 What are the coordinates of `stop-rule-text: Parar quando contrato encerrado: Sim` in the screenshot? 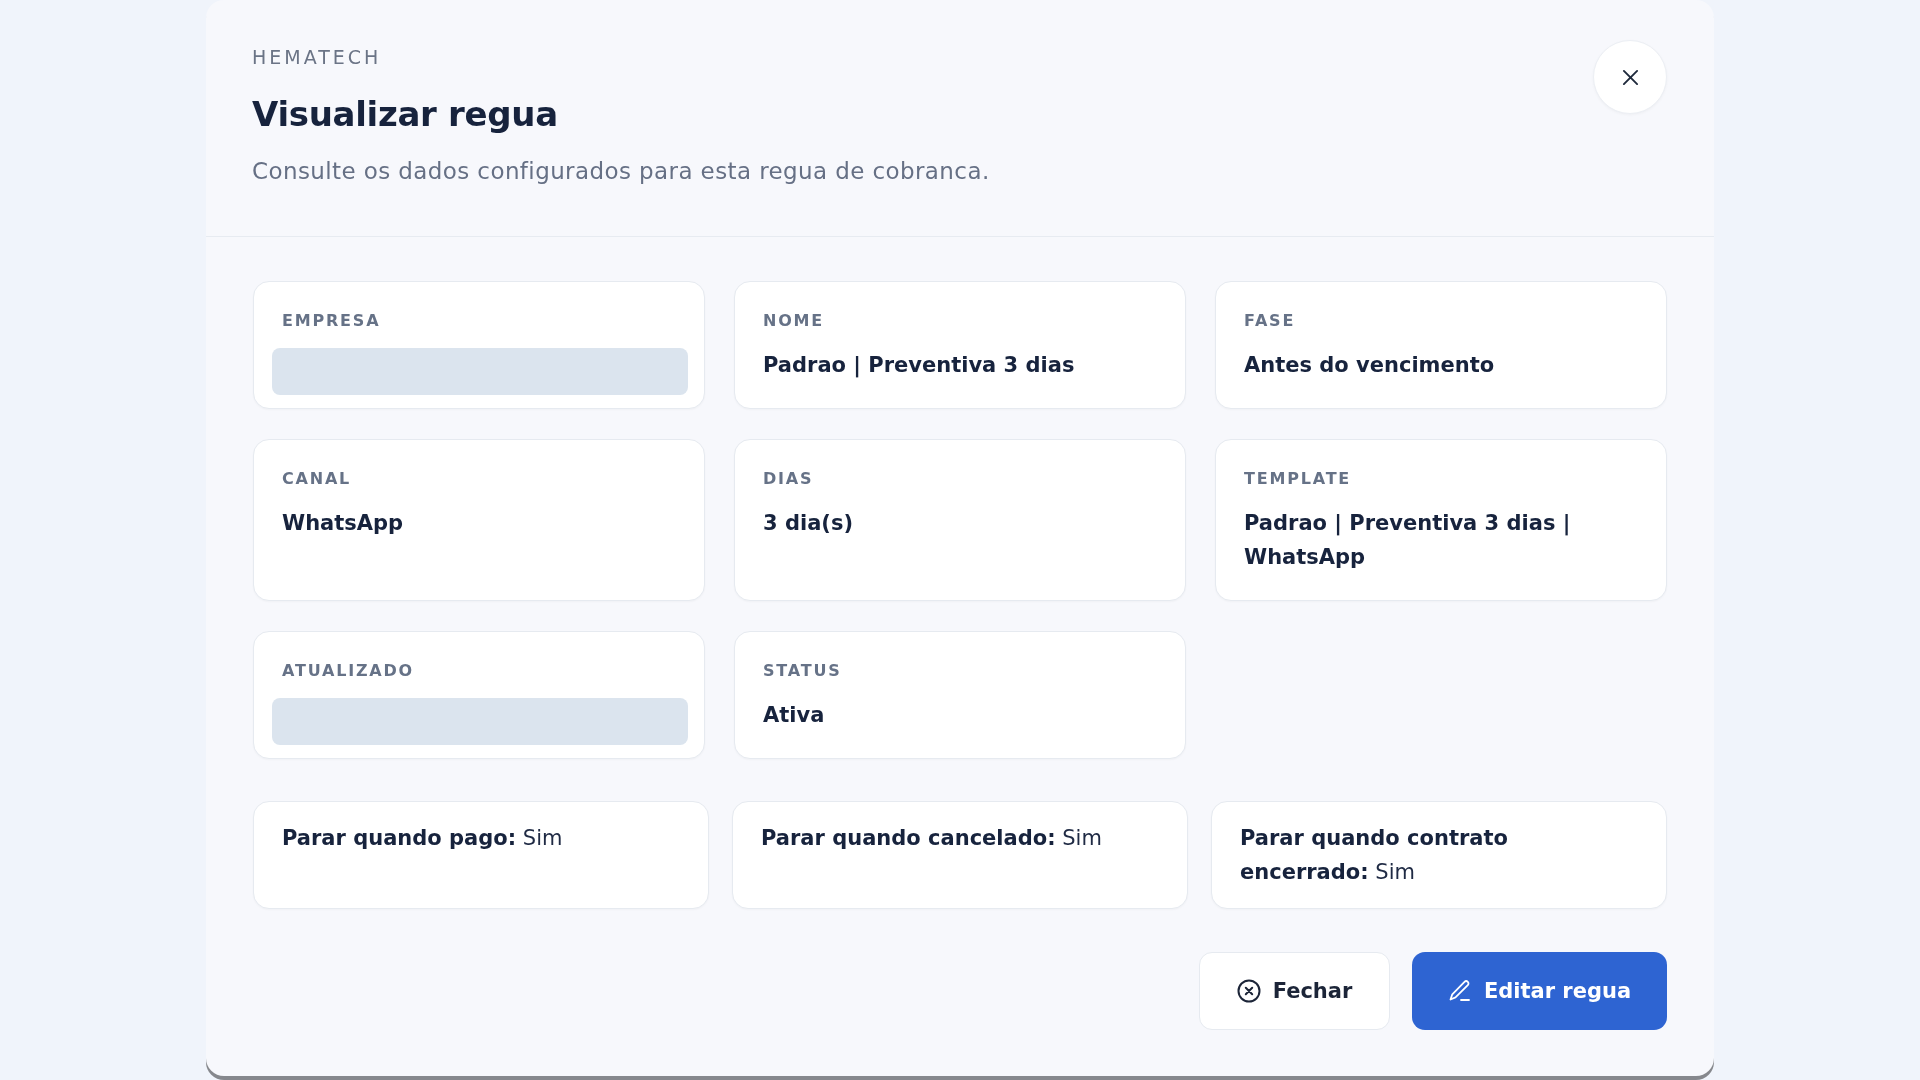 It's located at (1374, 855).